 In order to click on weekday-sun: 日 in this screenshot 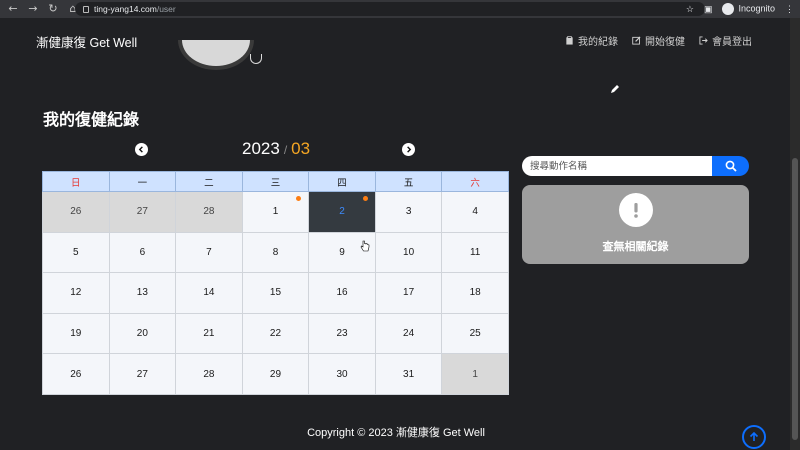, I will do `click(76, 181)`.